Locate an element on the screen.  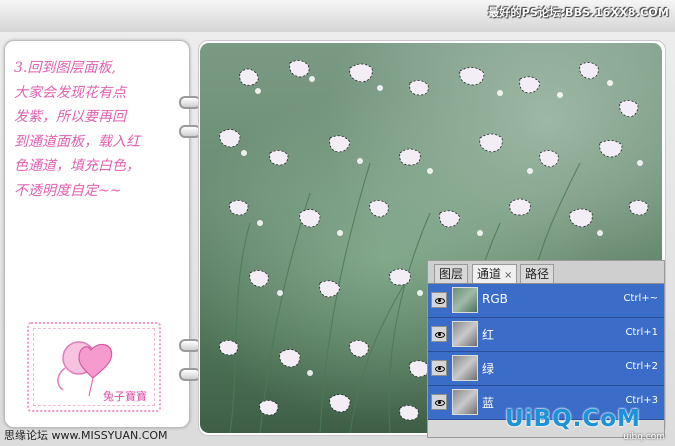
forum-watermark: 最好的PS论坛:BBS.16XX8.COM is located at coordinates (578, 12).